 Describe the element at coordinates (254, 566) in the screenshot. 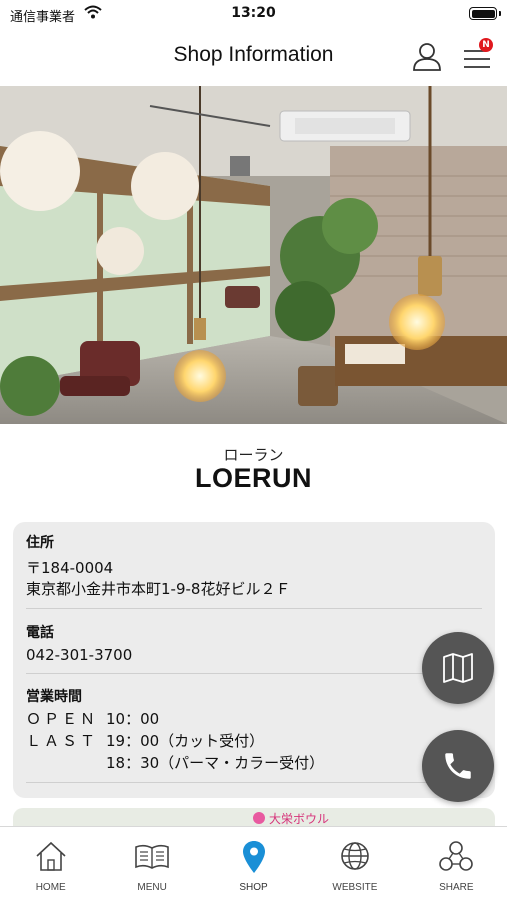

I see `address-section: 住所 〒184-0004 東京都小金井市本町1-9-8花好ビル２Ｆ` at that location.